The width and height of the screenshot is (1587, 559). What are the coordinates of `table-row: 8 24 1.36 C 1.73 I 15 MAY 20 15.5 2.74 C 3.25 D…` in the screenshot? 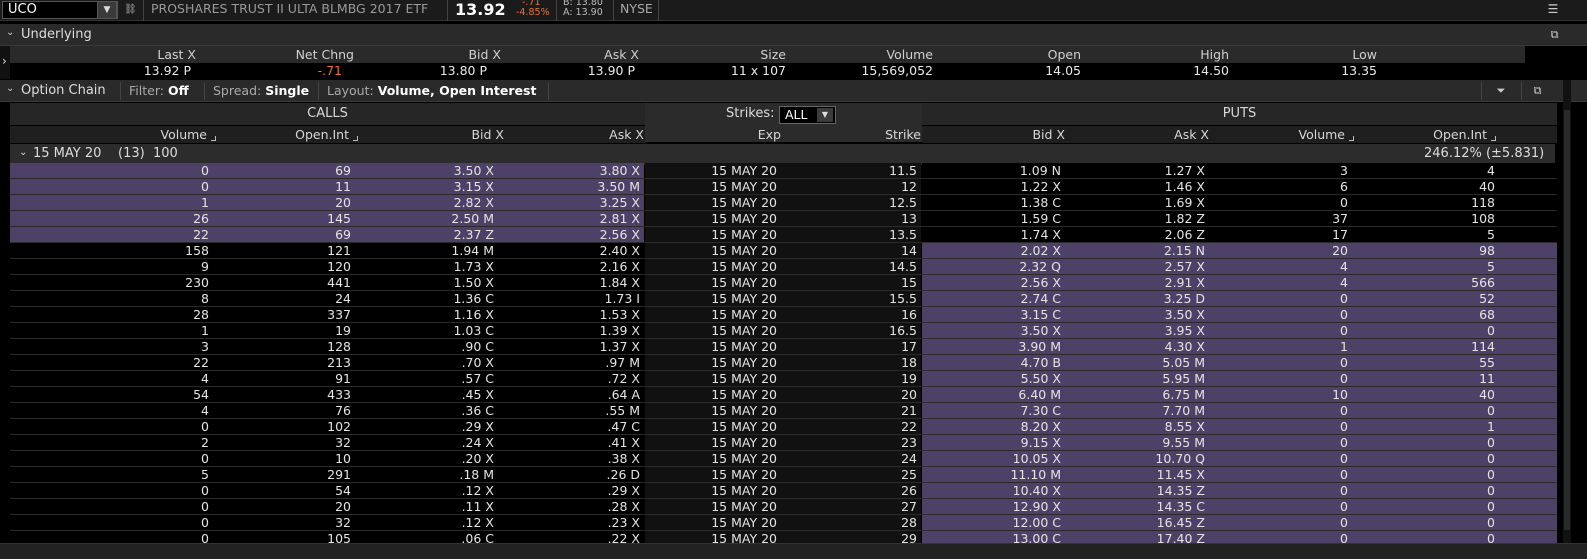 It's located at (783, 299).